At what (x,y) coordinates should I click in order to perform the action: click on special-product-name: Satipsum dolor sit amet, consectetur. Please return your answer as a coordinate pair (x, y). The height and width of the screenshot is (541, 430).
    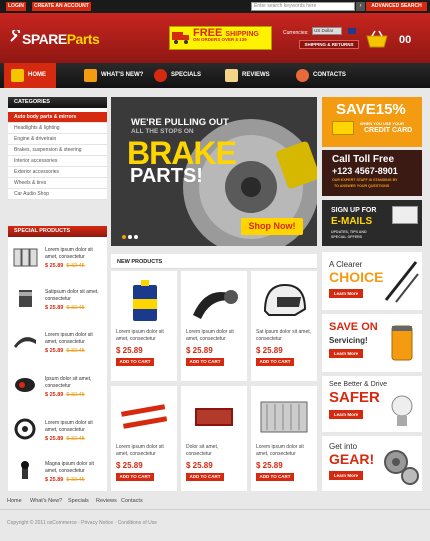
    Looking at the image, I should click on (75, 296).